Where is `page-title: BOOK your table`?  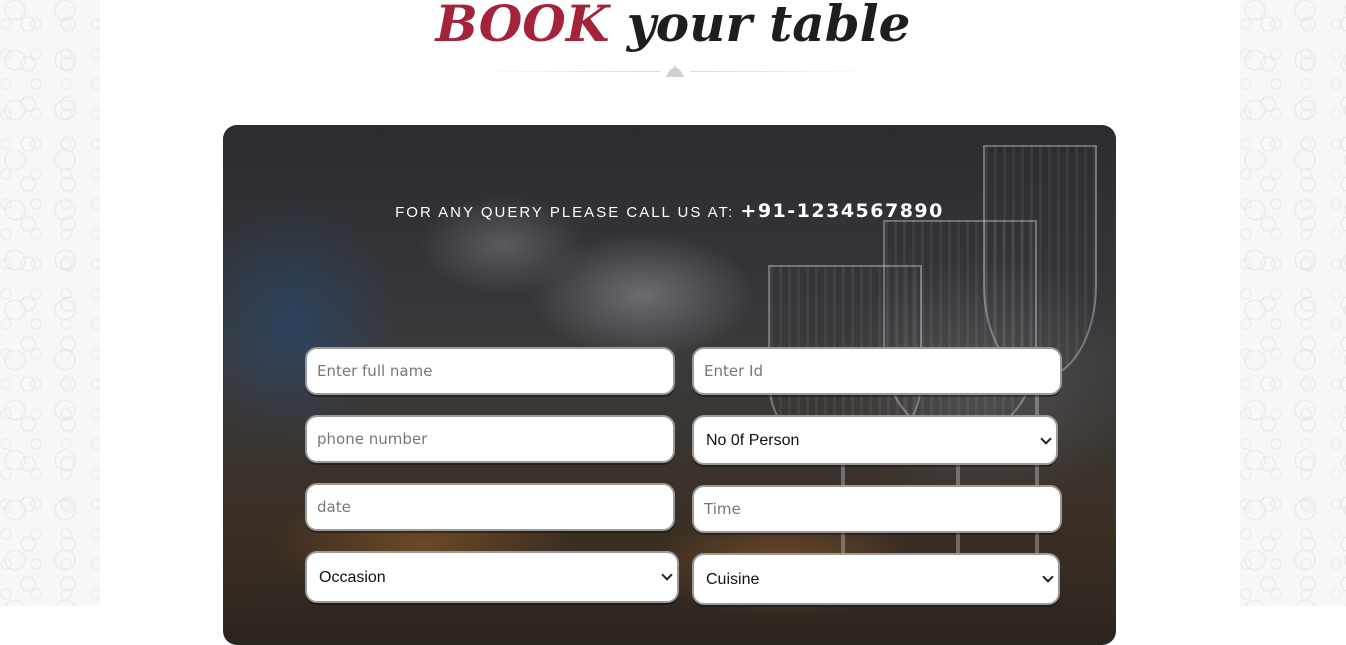 page-title: BOOK your table is located at coordinates (673, 27).